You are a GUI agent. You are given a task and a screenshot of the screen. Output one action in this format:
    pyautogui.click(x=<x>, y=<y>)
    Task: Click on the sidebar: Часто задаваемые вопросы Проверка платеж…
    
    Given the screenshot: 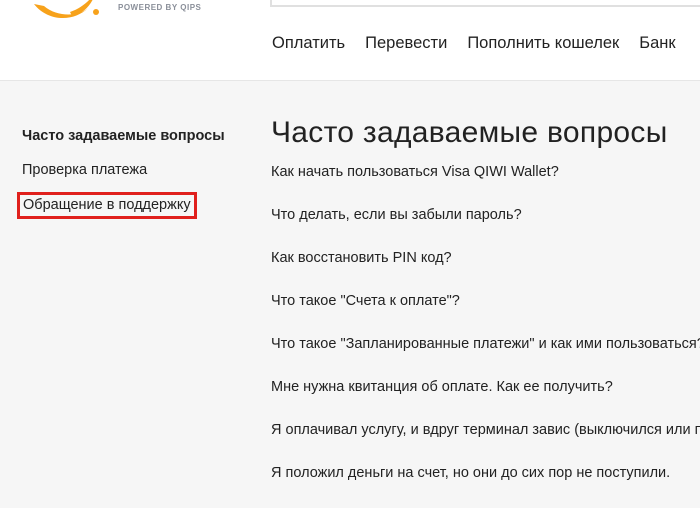 What is the action you would take?
    pyautogui.click(x=129, y=179)
    